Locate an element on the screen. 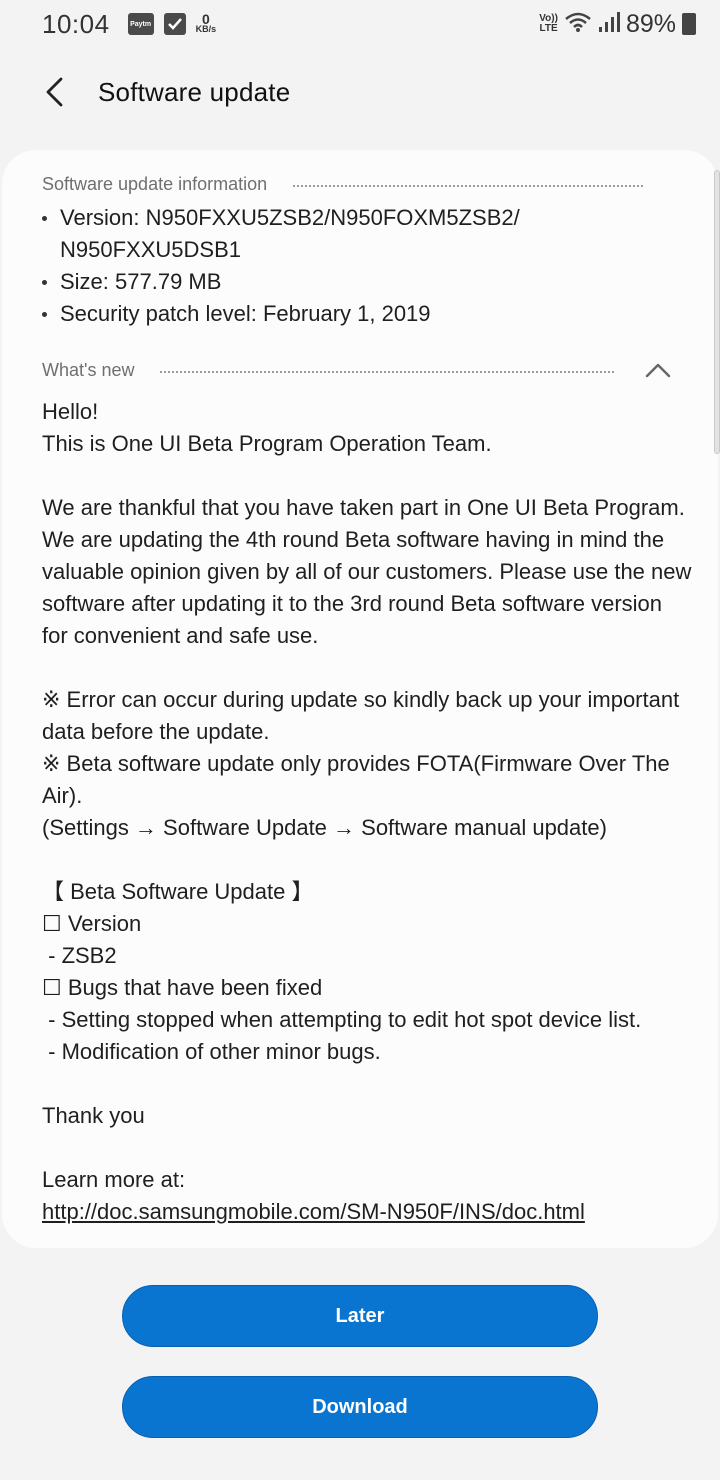  checkbox-notification-icon is located at coordinates (174, 24).